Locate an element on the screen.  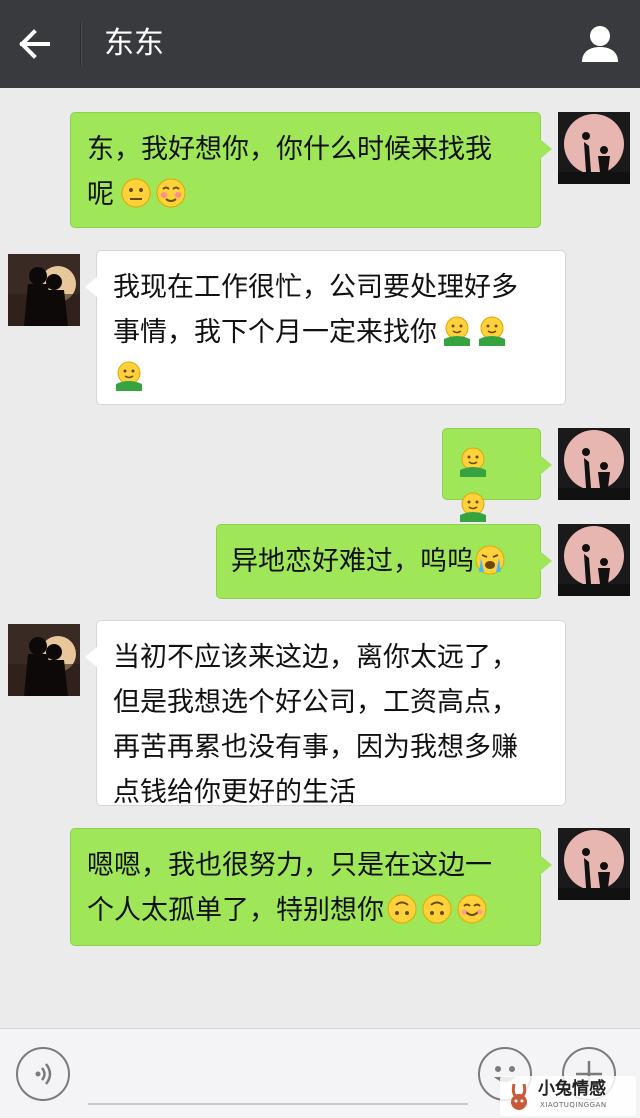
chat-info-button is located at coordinates (600, 44).